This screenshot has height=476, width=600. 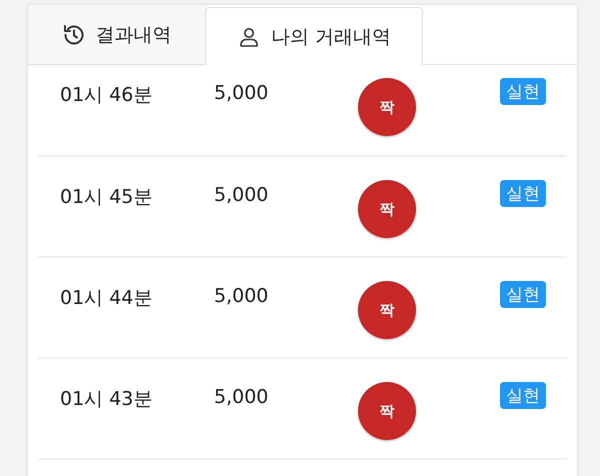 I want to click on time-text: 01시 45분, so click(x=106, y=197).